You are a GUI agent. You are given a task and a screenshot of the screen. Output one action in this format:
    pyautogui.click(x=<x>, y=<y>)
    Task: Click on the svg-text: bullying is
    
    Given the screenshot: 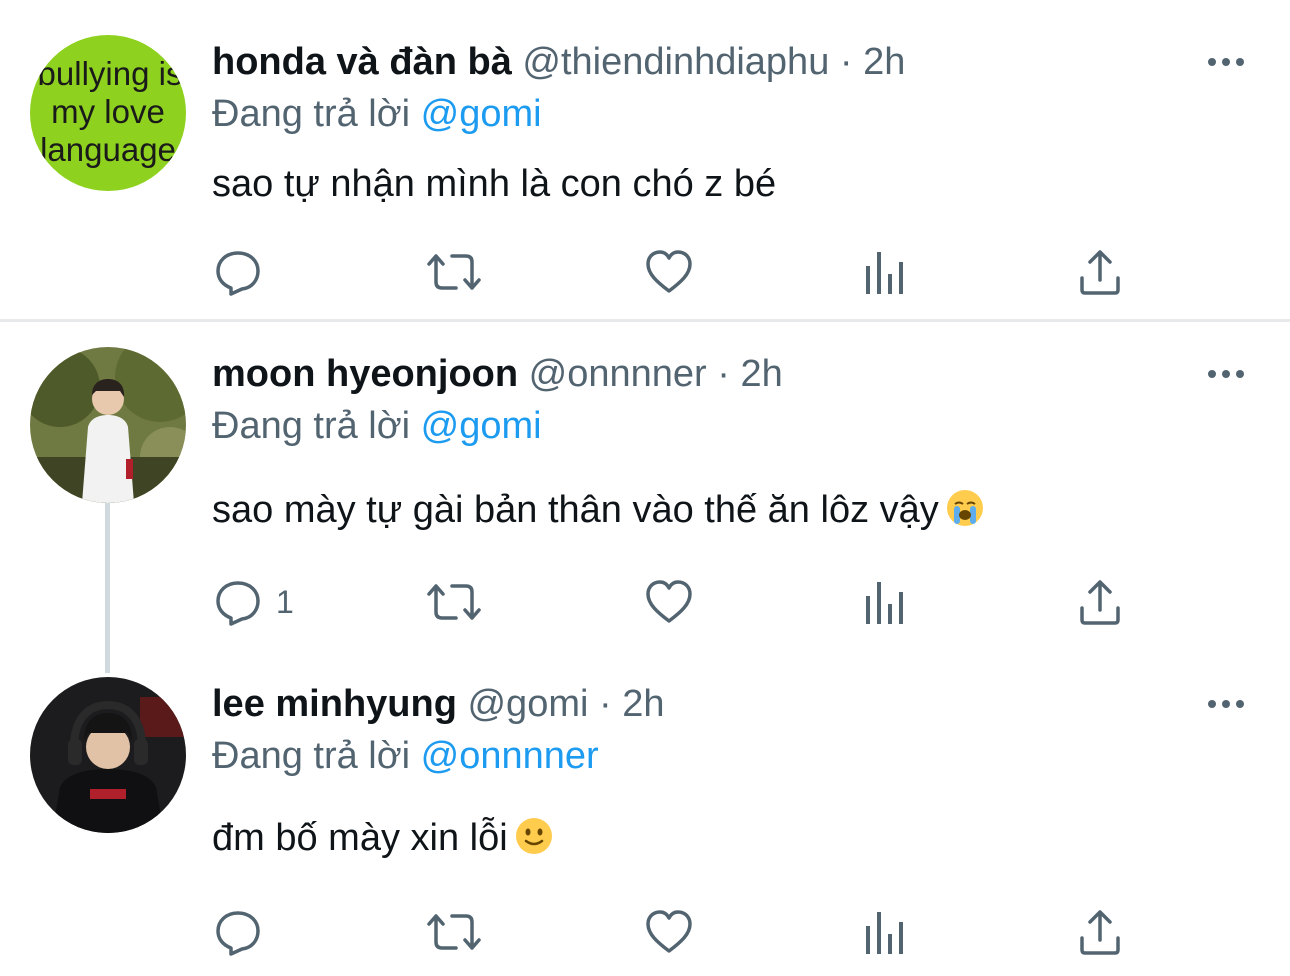 What is the action you would take?
    pyautogui.click(x=110, y=73)
    